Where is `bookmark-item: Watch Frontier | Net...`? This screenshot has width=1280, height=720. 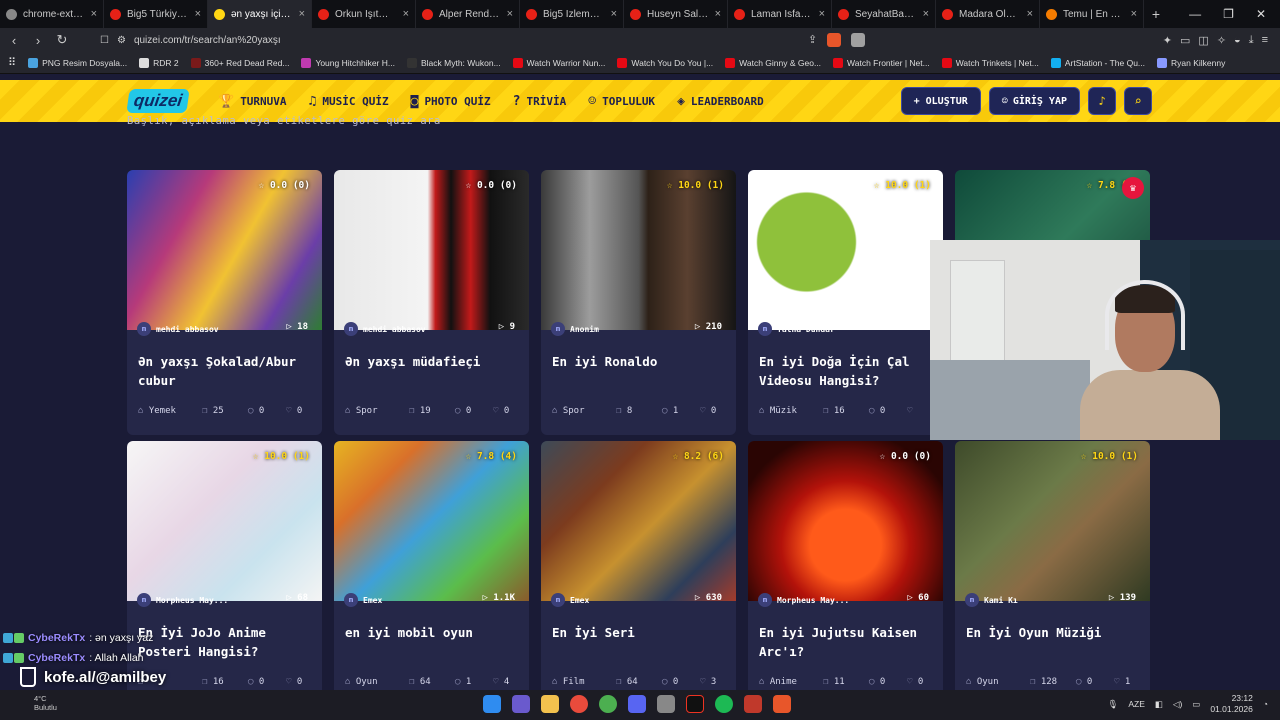
bookmark-item: Watch Frontier | Net... is located at coordinates (881, 62).